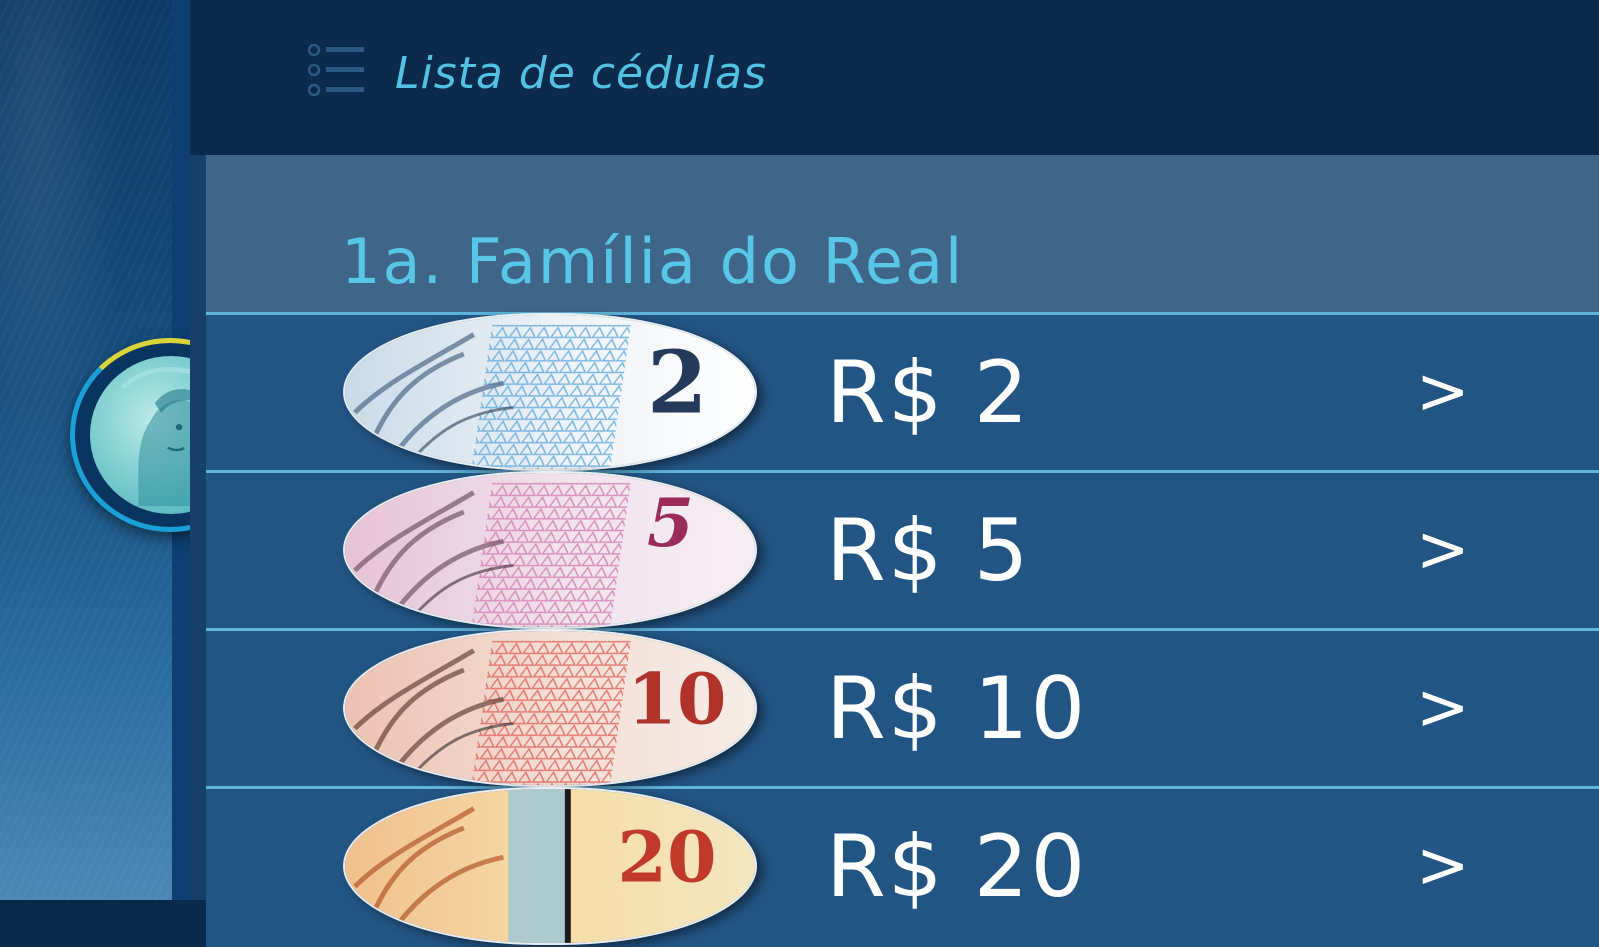 The image size is (1599, 947). I want to click on svg-text: 5, so click(670, 523).